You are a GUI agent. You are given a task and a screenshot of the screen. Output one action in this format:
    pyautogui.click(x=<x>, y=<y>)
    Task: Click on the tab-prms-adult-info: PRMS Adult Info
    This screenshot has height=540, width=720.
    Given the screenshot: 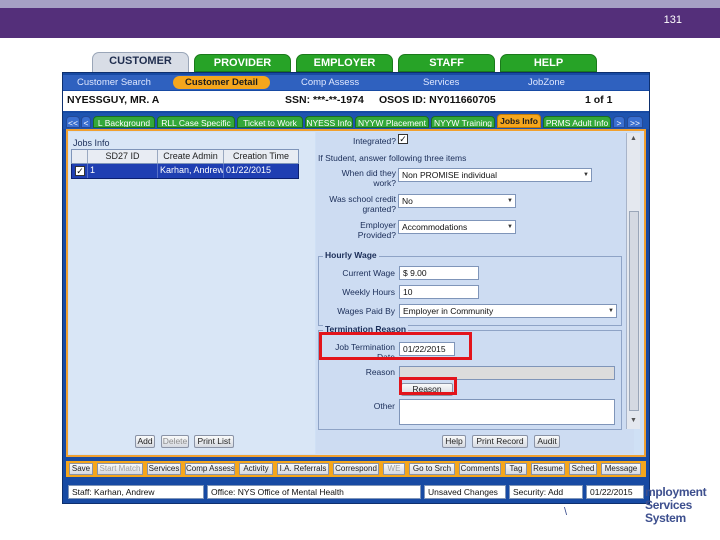 What is the action you would take?
    pyautogui.click(x=577, y=122)
    